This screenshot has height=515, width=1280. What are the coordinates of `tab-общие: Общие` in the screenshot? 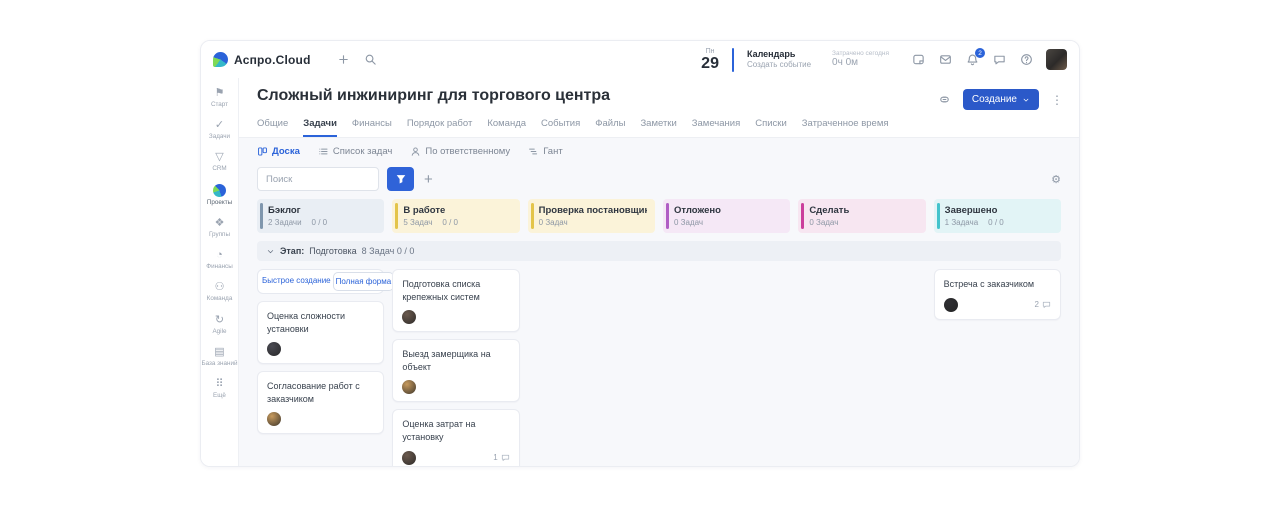 It's located at (272, 127).